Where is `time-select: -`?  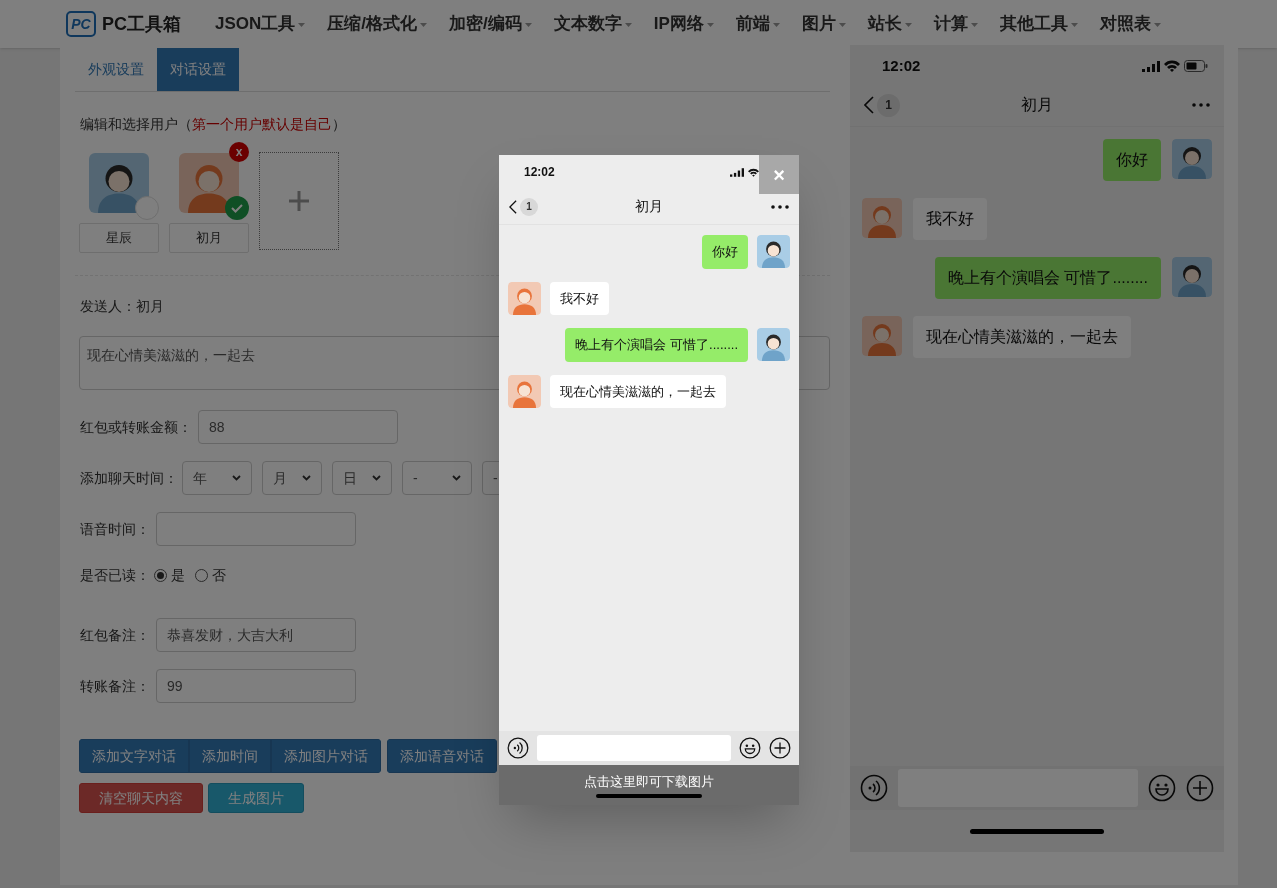 time-select: - is located at coordinates (437, 478).